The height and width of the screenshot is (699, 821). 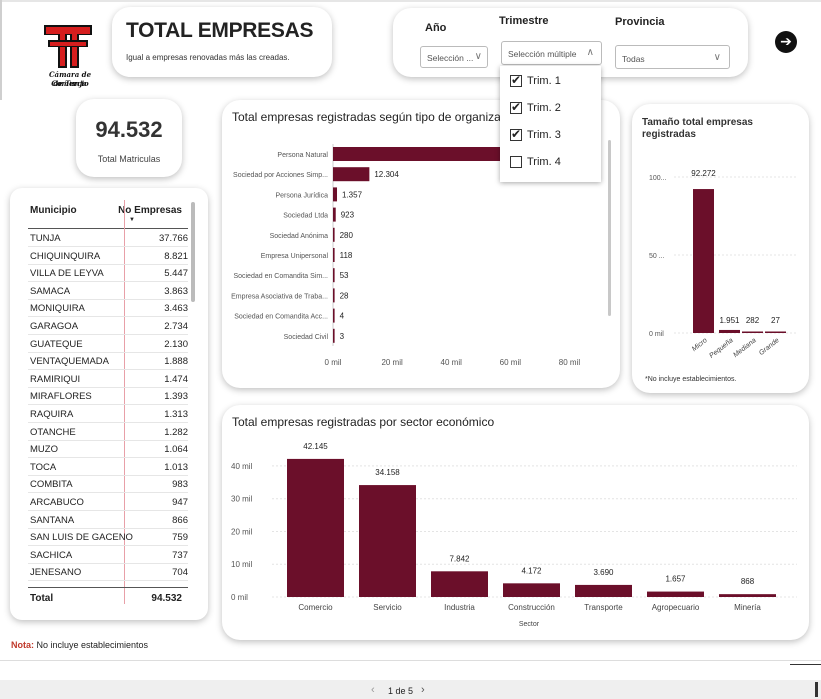 I want to click on table-row: COMBITA 983, so click(x=108, y=485).